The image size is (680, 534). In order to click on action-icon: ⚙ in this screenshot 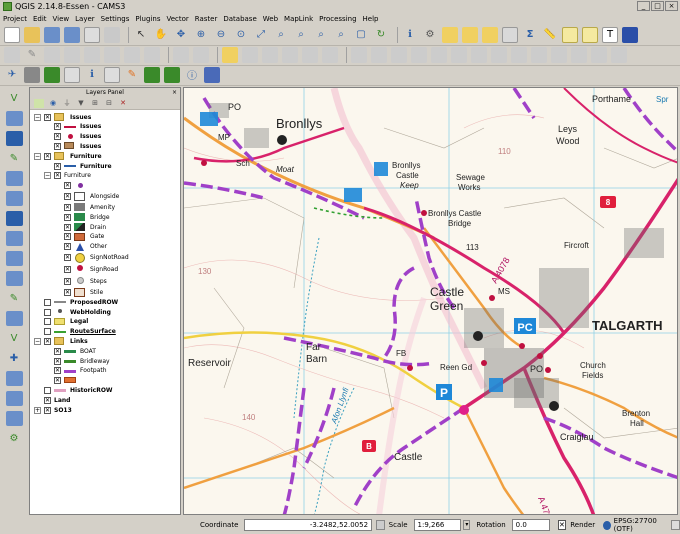, I will do `click(430, 35)`.